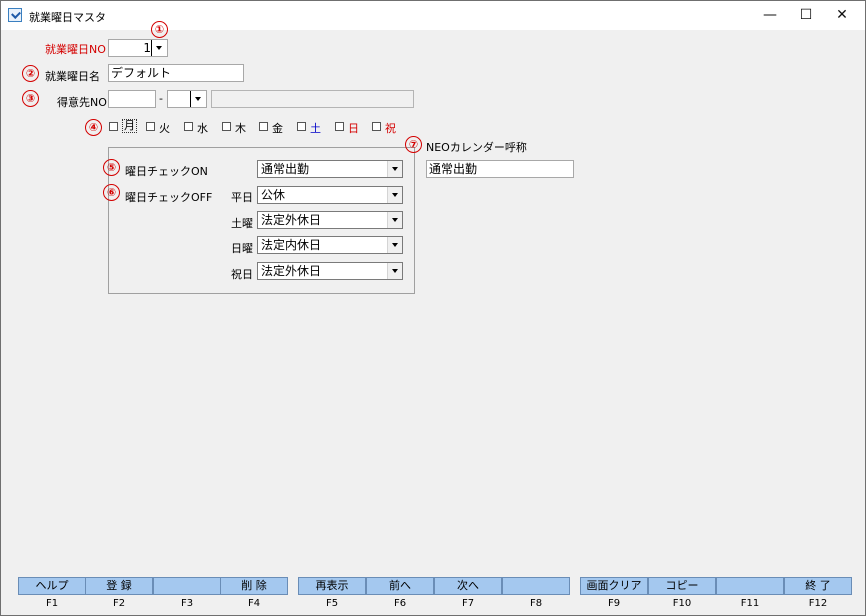 Image resolution: width=866 pixels, height=616 pixels. I want to click on sunday-type-select: 法定内休日, so click(330, 245).